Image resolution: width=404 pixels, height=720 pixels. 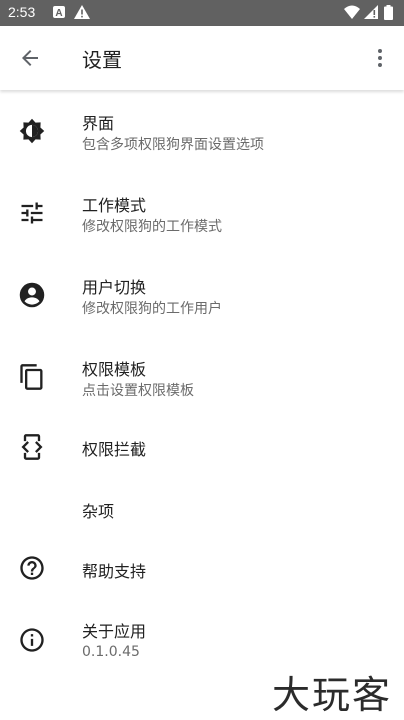 What do you see at coordinates (332, 695) in the screenshot?
I see `watermark-logo: 大玩客` at bounding box center [332, 695].